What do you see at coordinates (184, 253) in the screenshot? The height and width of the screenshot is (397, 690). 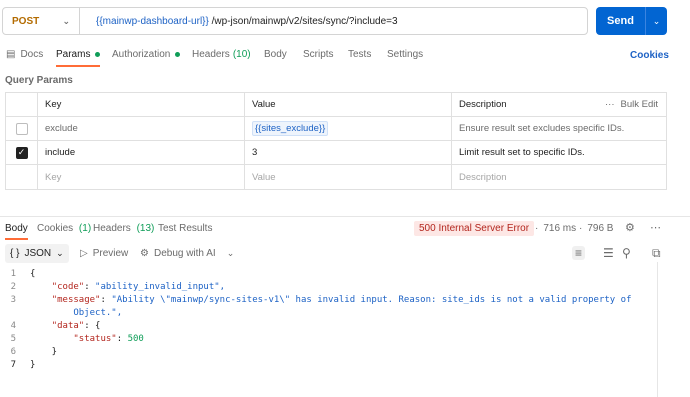 I see `debug-label: Debug with AI` at bounding box center [184, 253].